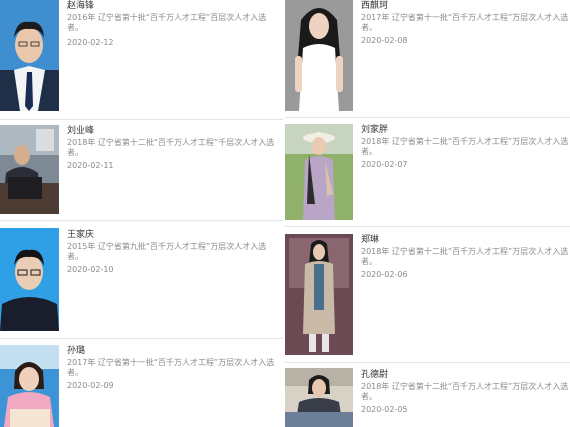 Image resolution: width=570 pixels, height=427 pixels. I want to click on profile-date: 2020-02-05, so click(384, 409).